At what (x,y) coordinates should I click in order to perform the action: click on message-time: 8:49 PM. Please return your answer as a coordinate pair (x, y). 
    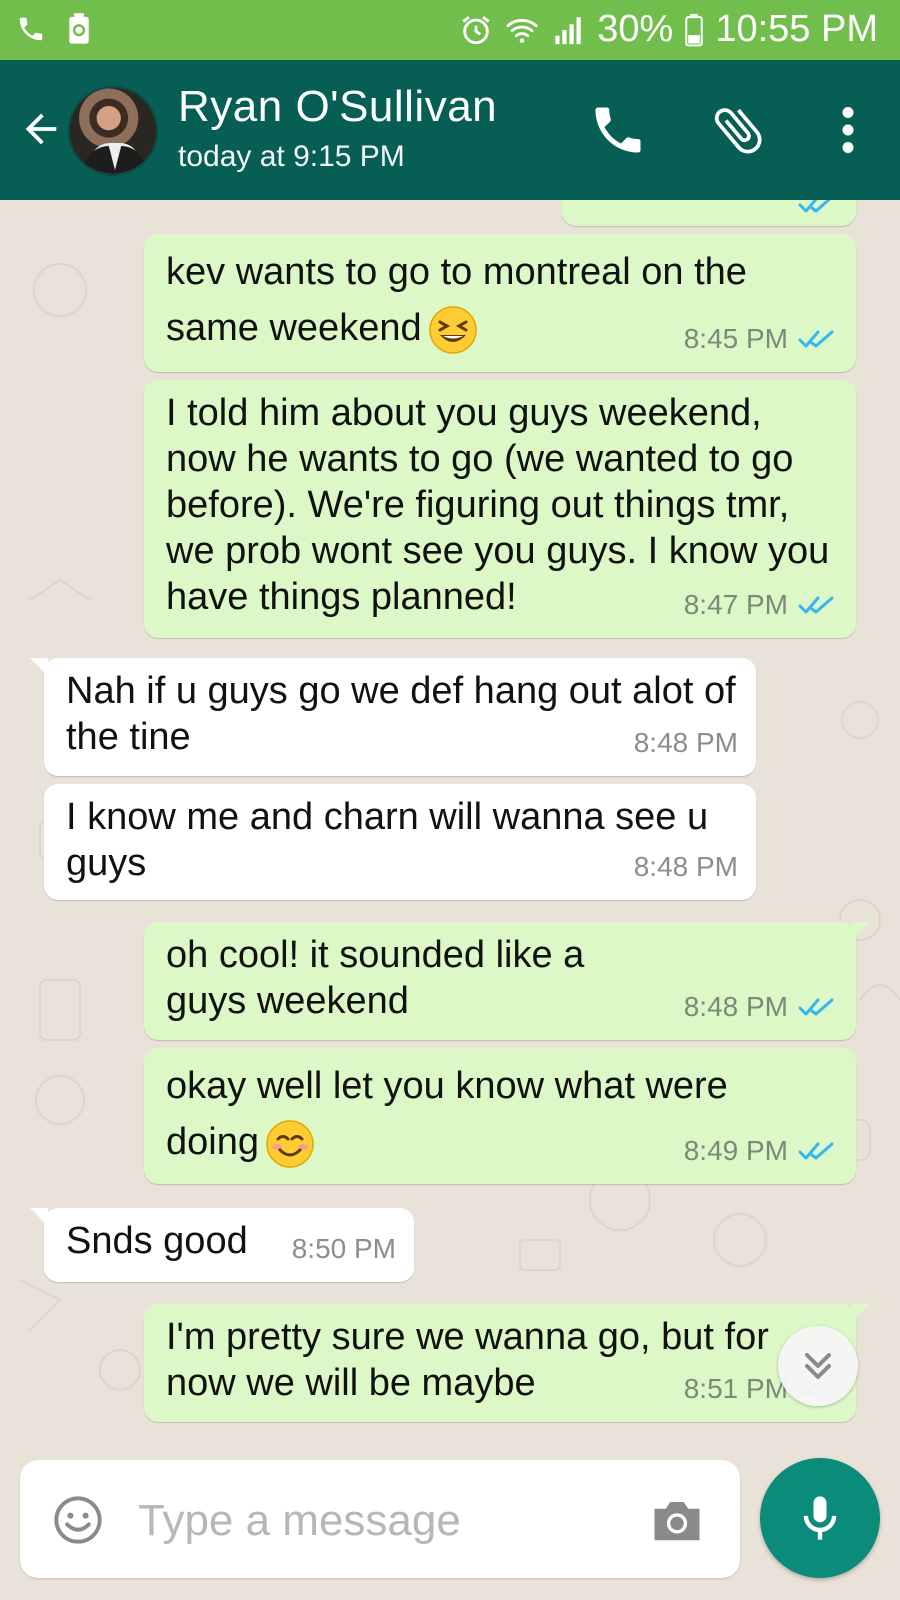
    Looking at the image, I should click on (735, 1150).